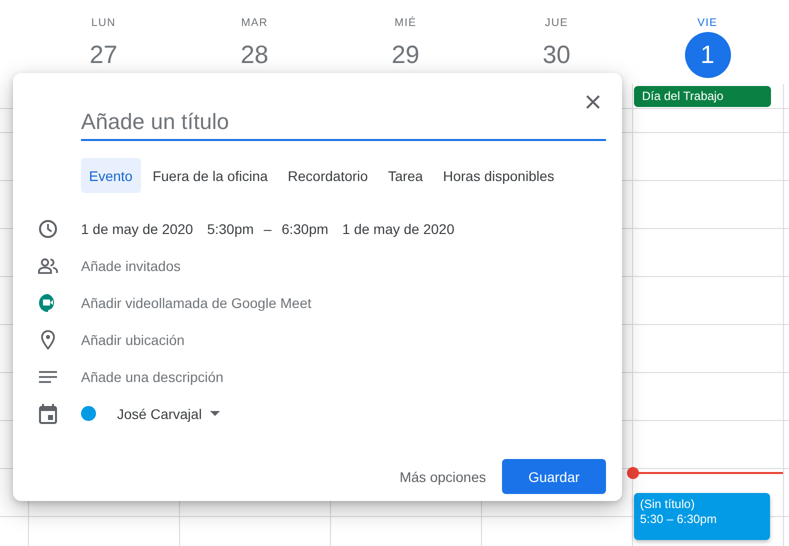 The height and width of the screenshot is (546, 789). What do you see at coordinates (168, 414) in the screenshot?
I see `calendar-owner-dropdown: José Carvajal` at bounding box center [168, 414].